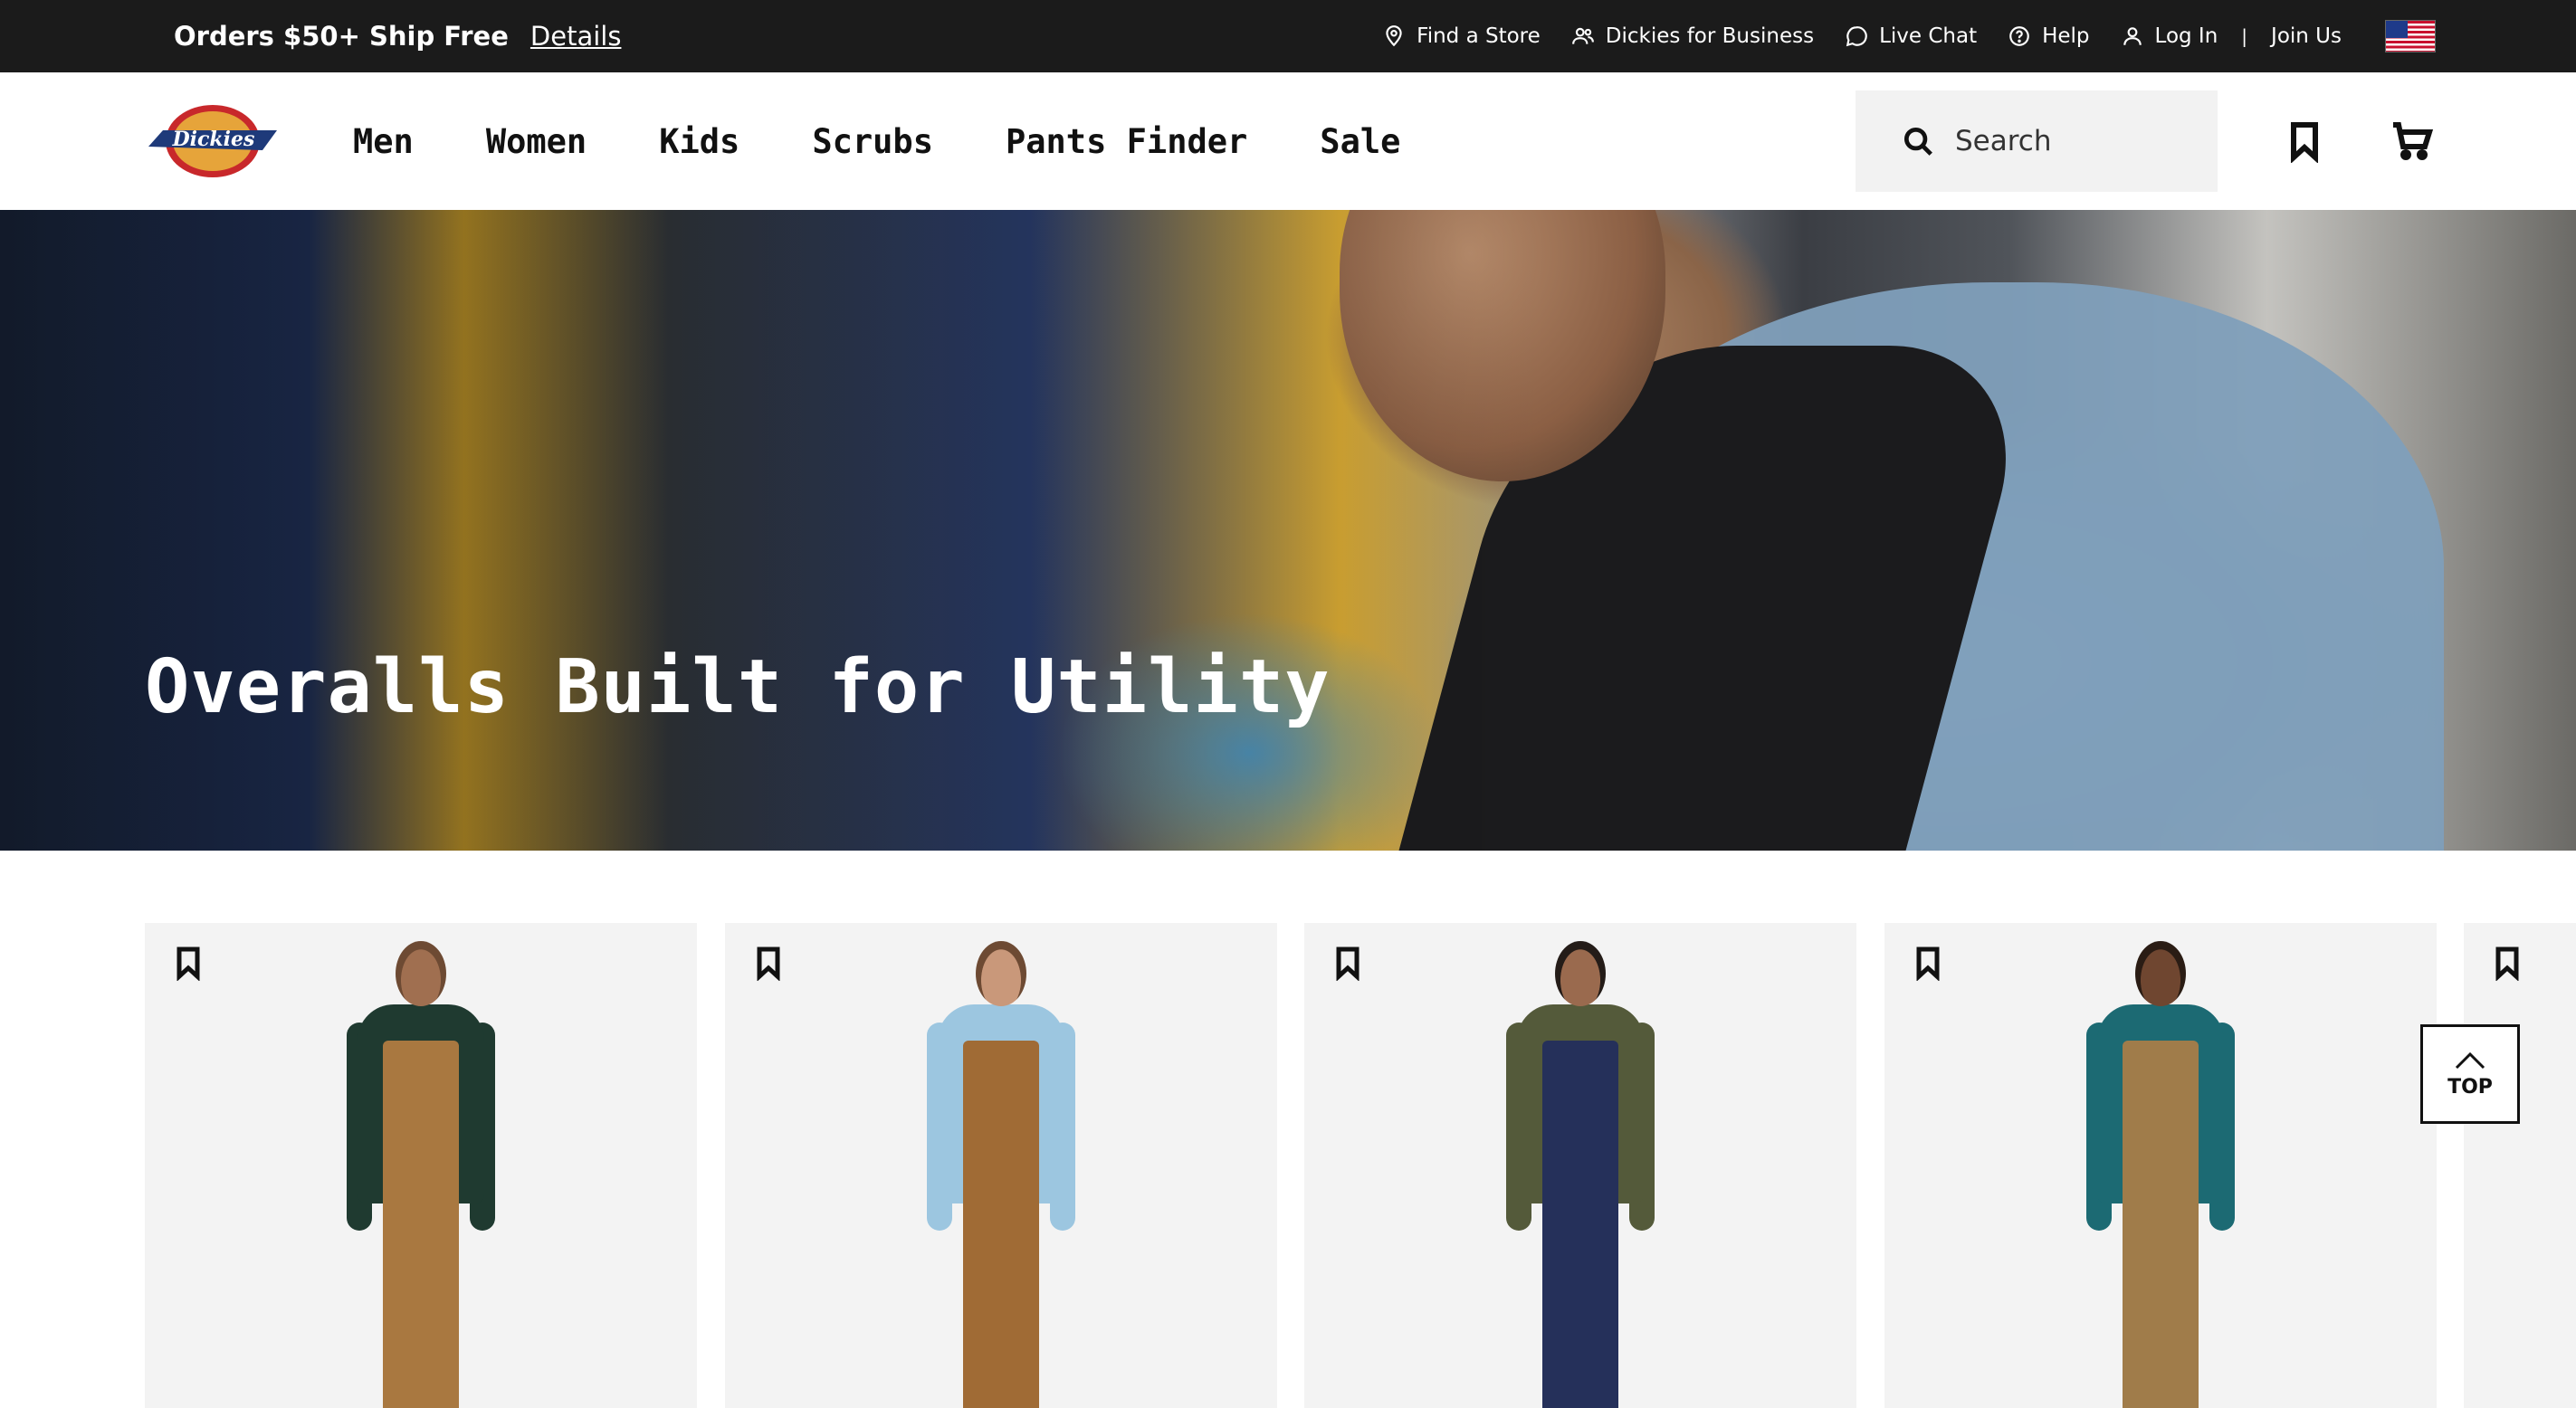  I want to click on promo-details-link: Details, so click(576, 37).